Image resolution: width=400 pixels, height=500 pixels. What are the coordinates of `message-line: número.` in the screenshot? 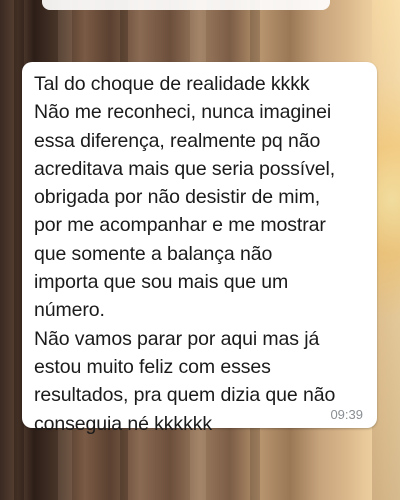 It's located at (69, 310).